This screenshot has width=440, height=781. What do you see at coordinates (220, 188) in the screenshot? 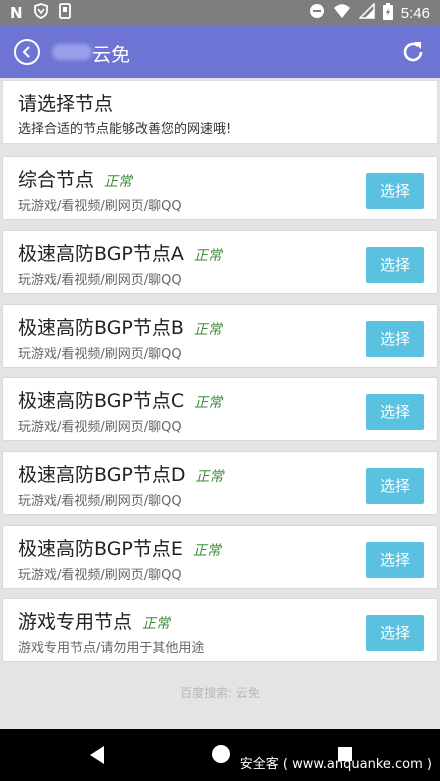
I see `node-card: 综合节点 正常 玩游戏/看视频/刷网页/聊QQ 选择` at bounding box center [220, 188].